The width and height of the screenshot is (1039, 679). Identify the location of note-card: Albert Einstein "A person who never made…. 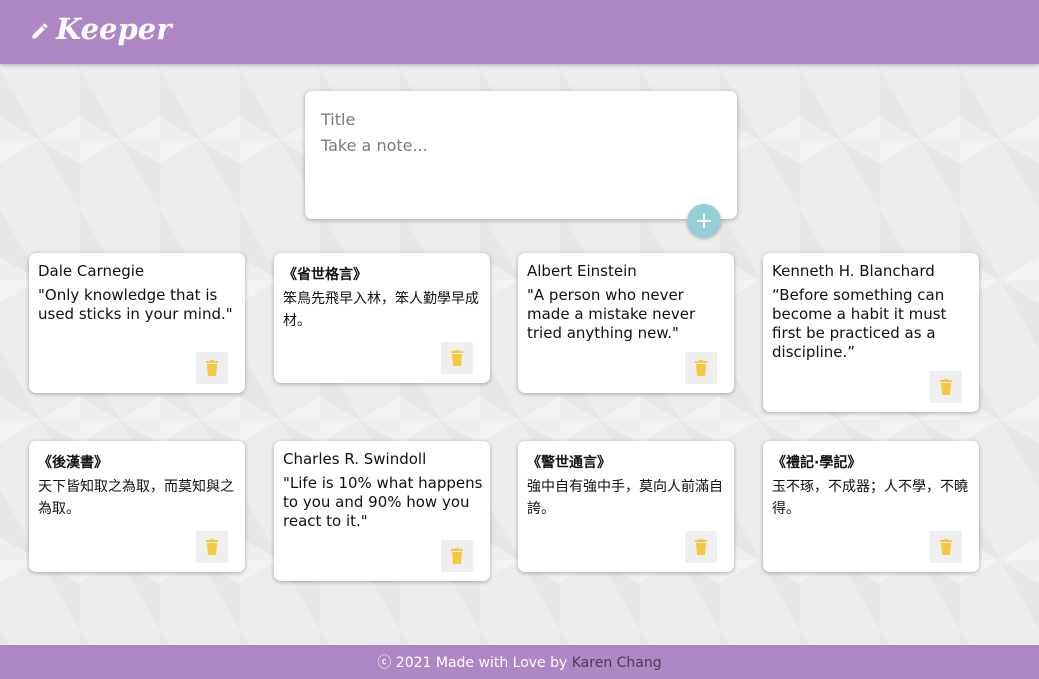
(626, 323).